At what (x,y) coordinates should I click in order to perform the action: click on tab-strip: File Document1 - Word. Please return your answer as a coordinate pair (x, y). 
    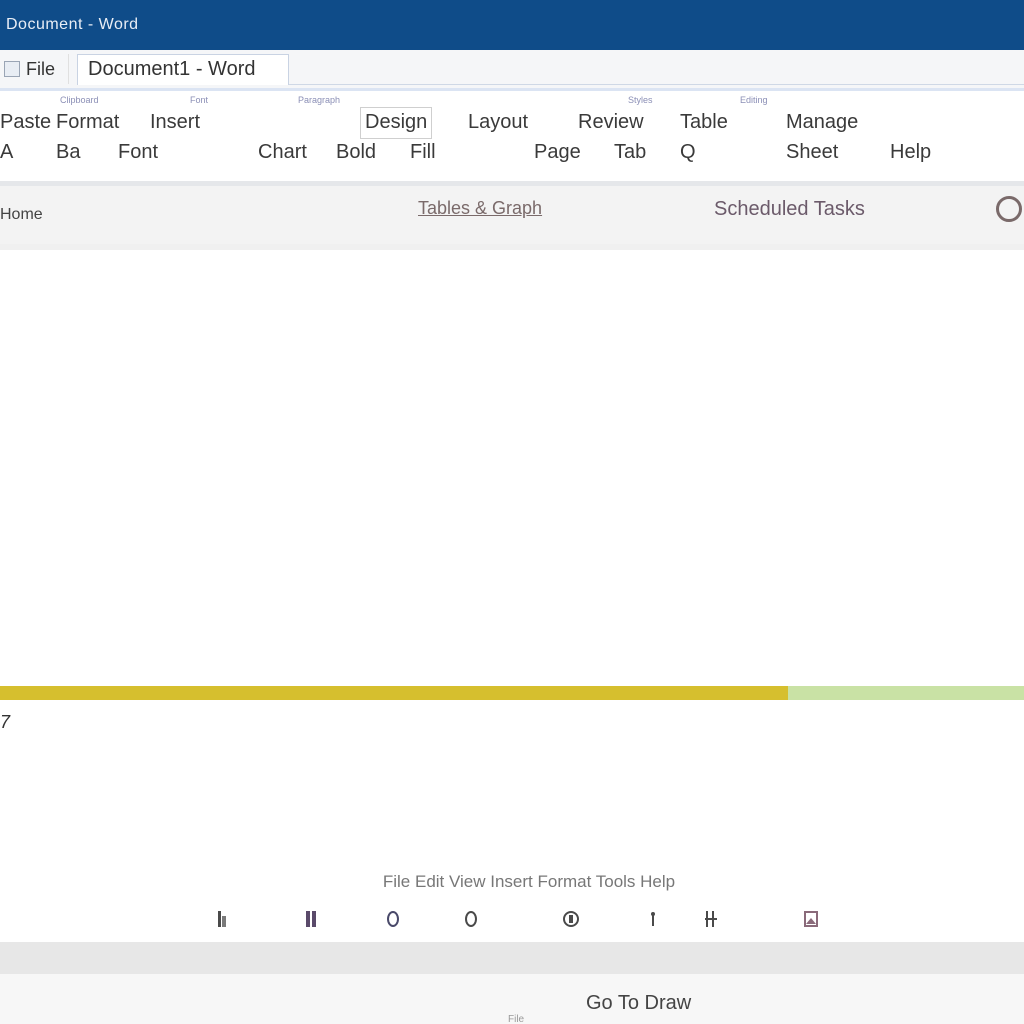
    Looking at the image, I should click on (512, 70).